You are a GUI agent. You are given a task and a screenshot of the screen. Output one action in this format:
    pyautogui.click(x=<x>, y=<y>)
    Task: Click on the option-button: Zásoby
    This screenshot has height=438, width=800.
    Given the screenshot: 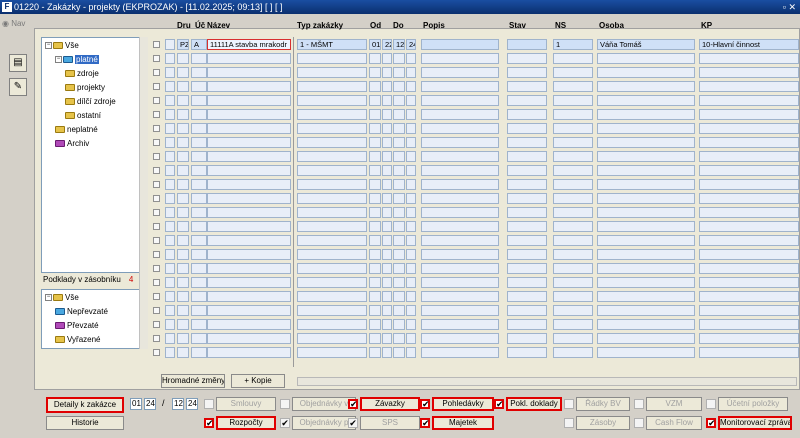 What is the action you would take?
    pyautogui.click(x=603, y=423)
    